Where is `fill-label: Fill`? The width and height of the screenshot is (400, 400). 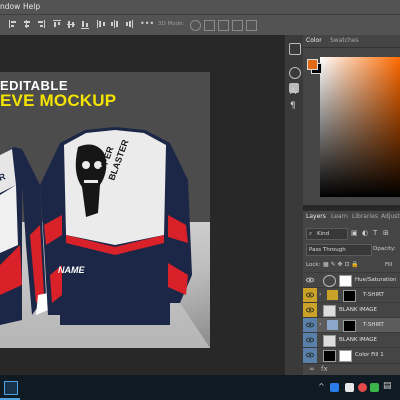 fill-label: Fill is located at coordinates (389, 265).